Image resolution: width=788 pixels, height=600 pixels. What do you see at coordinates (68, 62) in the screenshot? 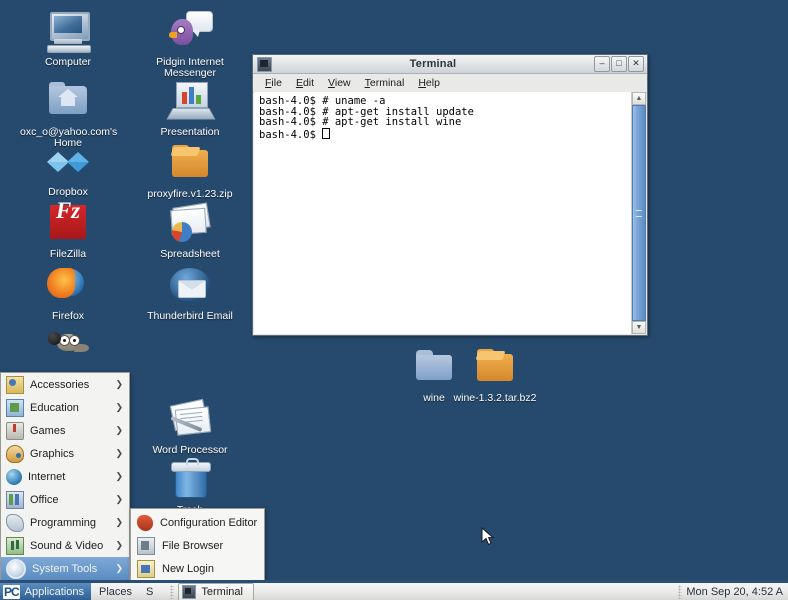
I see `desktop-icon-label: Computer` at bounding box center [68, 62].